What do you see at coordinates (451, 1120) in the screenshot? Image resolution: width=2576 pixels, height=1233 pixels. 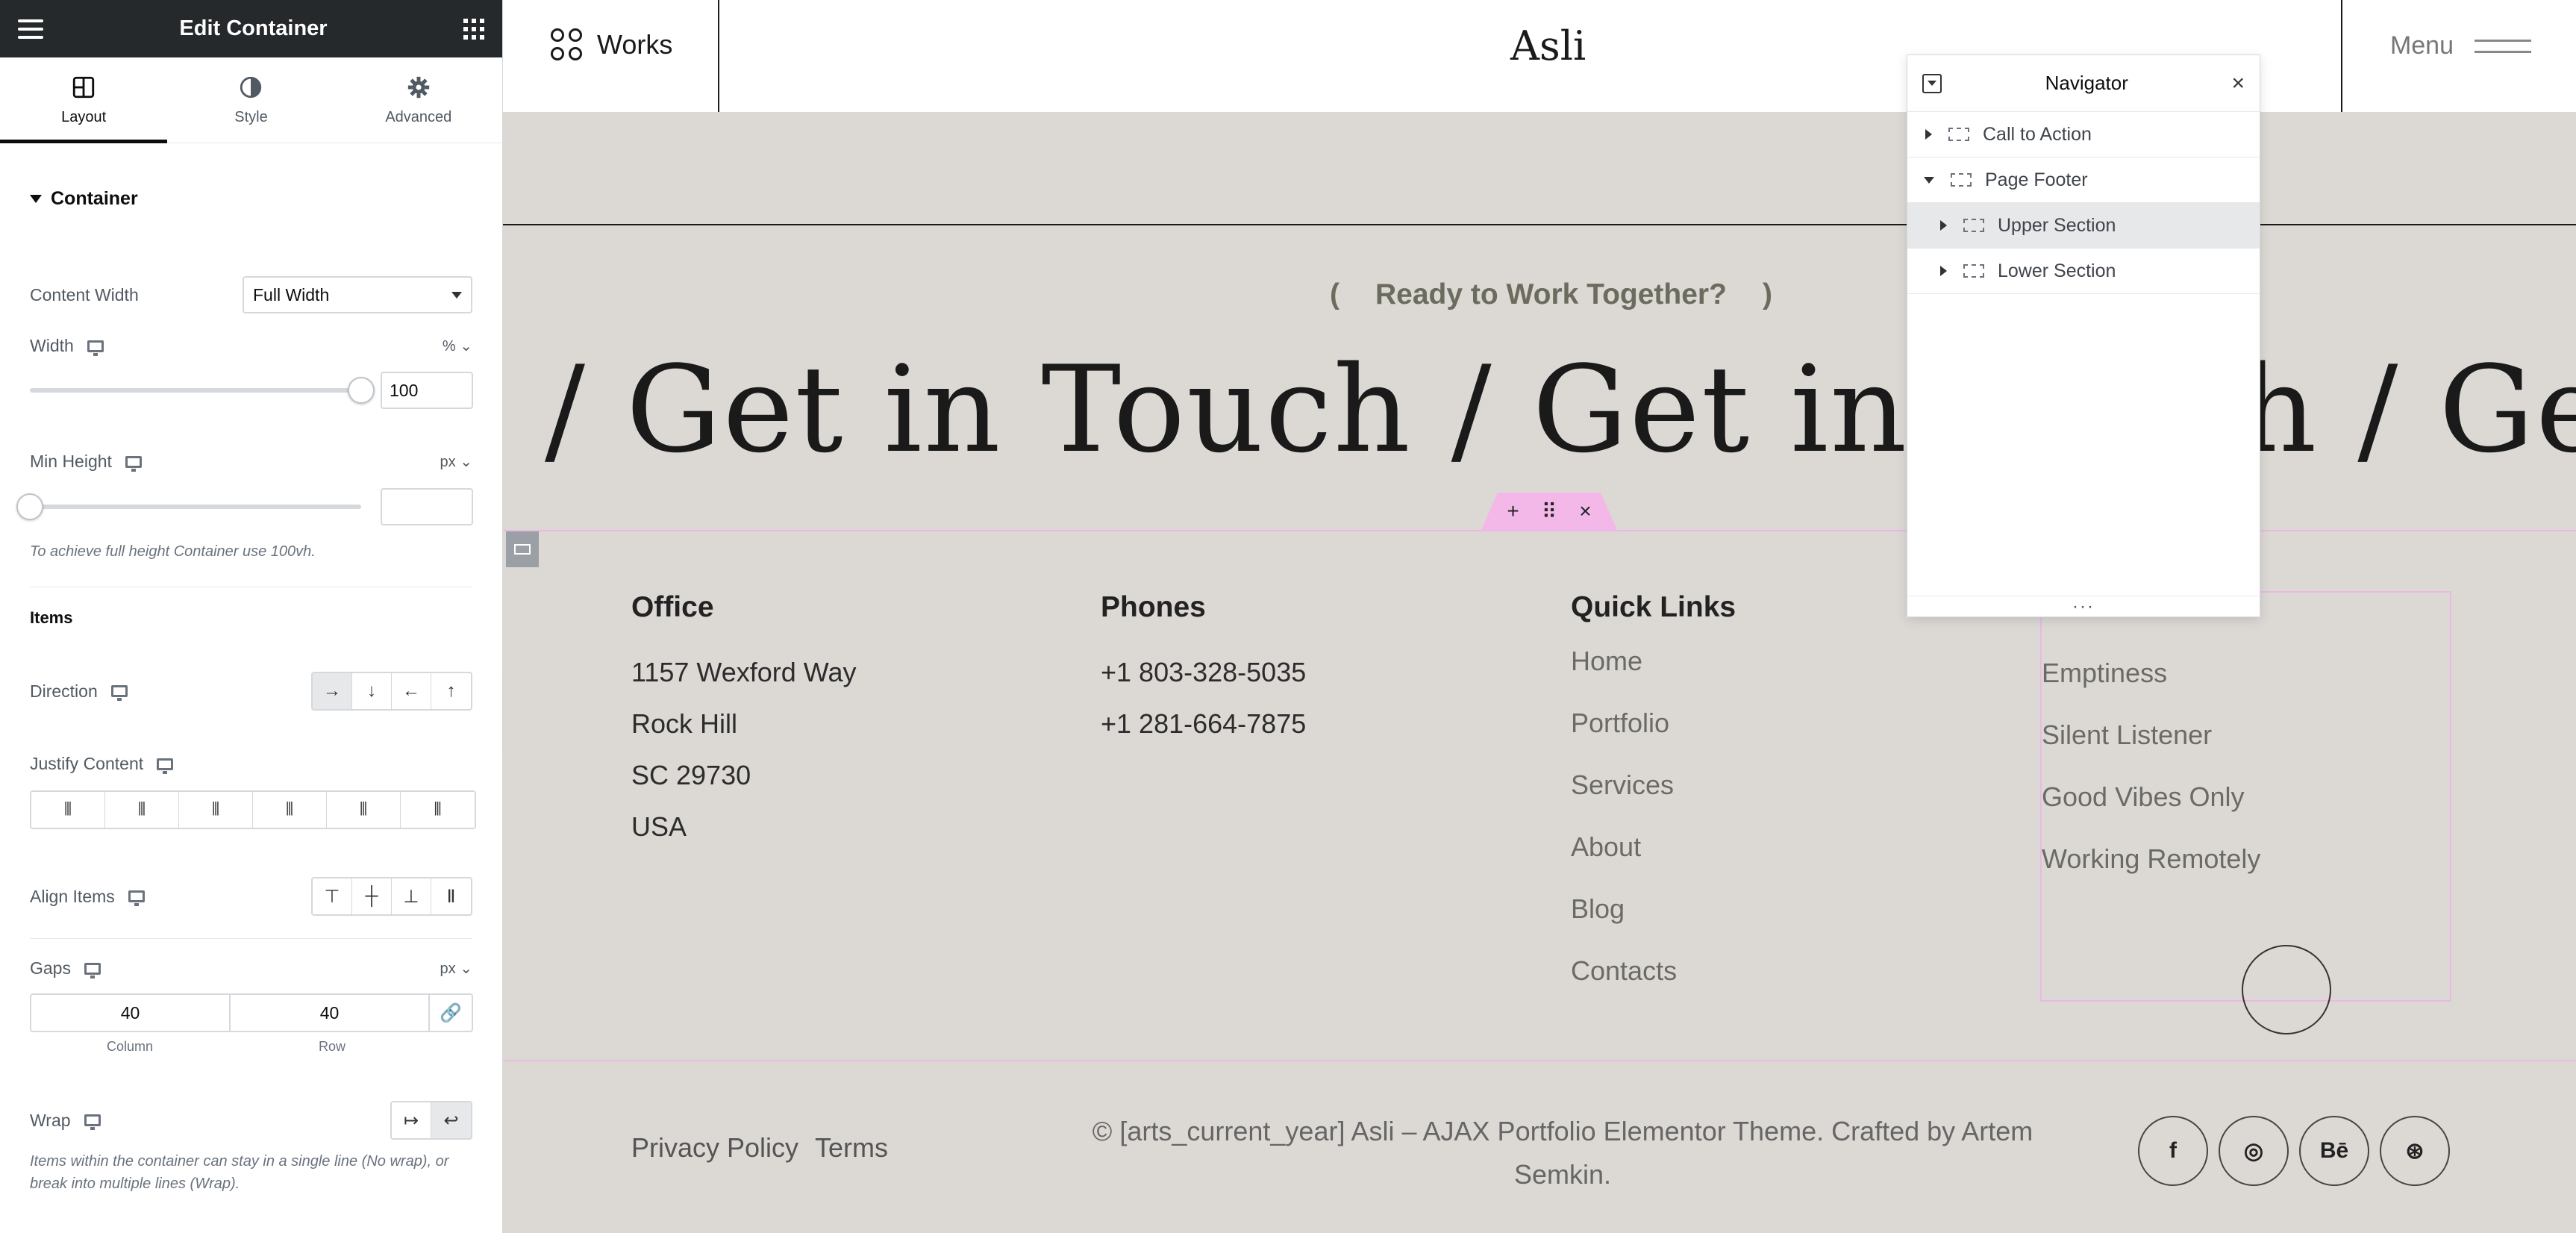 I see `wrap-icon: ↩` at bounding box center [451, 1120].